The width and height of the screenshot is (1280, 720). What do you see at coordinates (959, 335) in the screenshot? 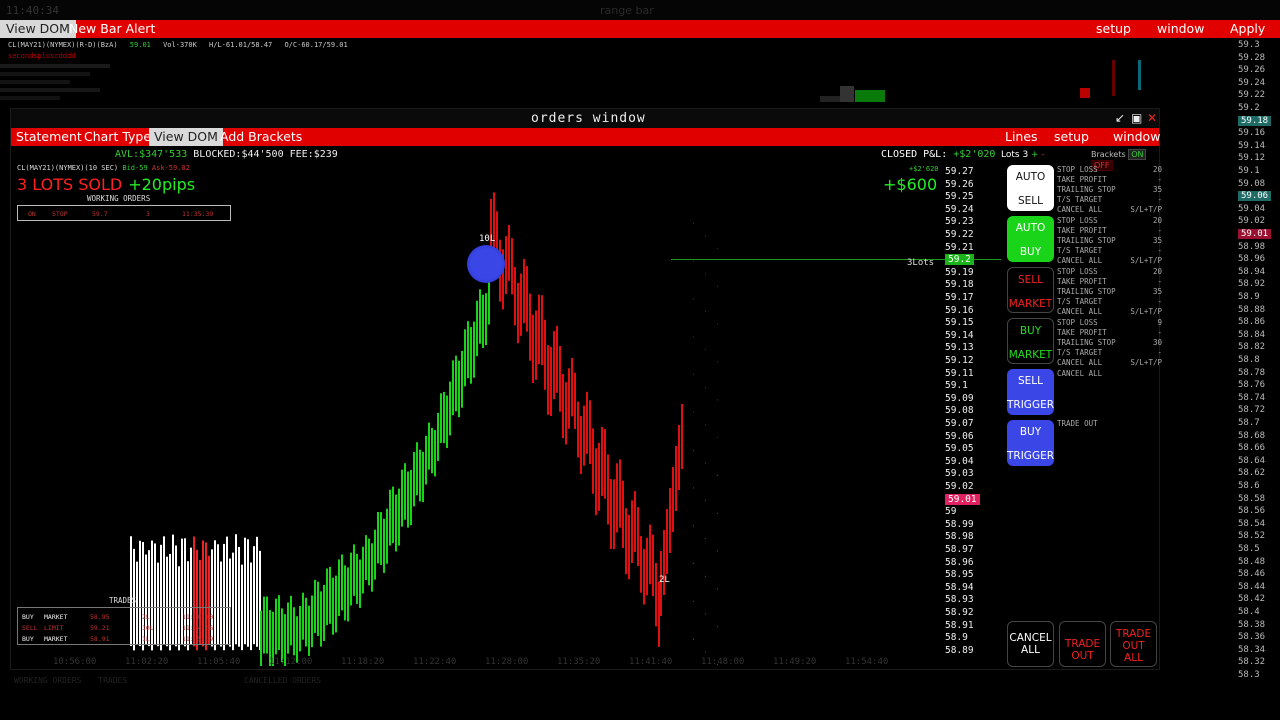
I see `ladder-price: 59.14` at bounding box center [959, 335].